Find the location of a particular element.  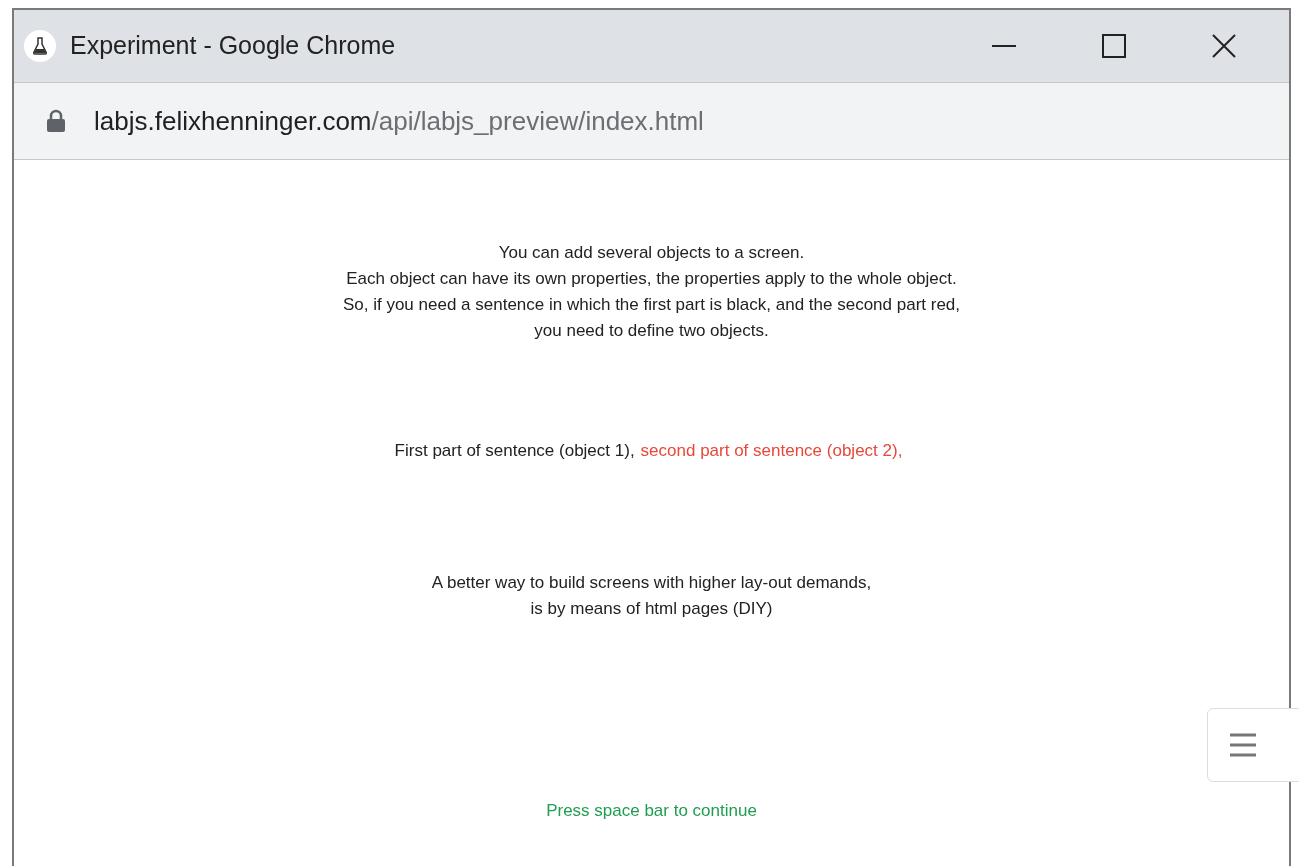

window-title: Experiment - Google Chrome is located at coordinates (233, 46).